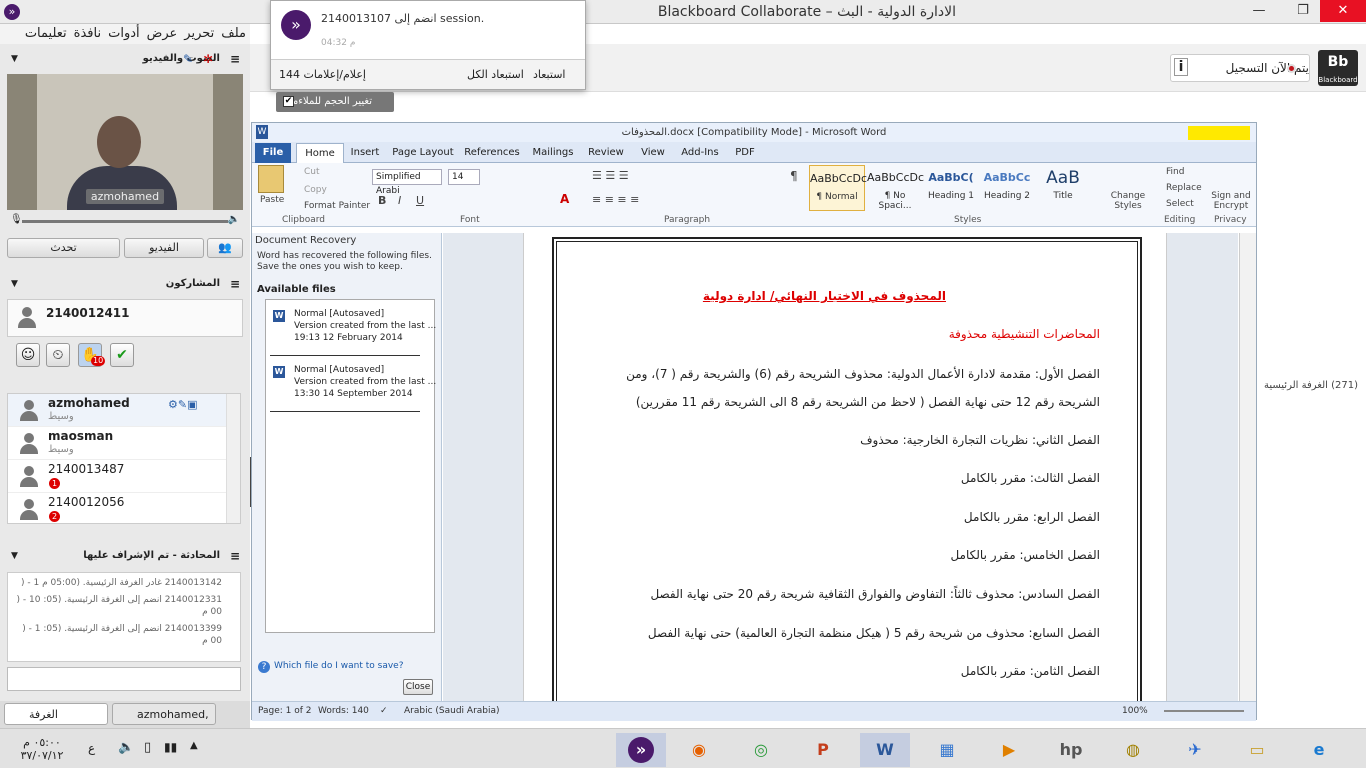 The image size is (1366, 768). I want to click on replace-button: Replace, so click(1184, 188).